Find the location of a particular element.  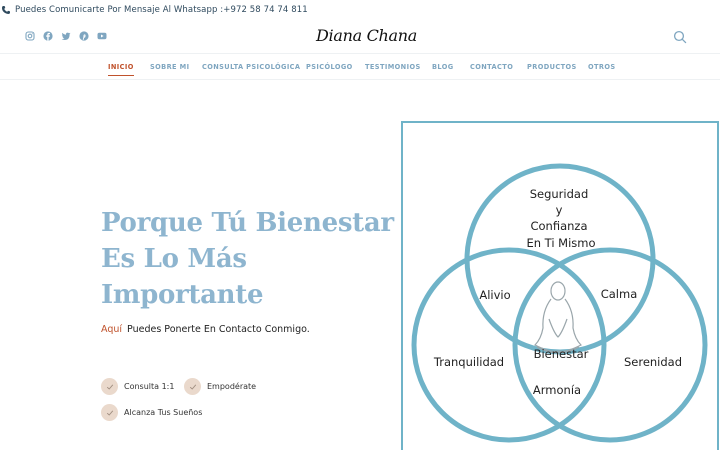

nav-item-sobre-mi: SOBRE MI is located at coordinates (169, 67).